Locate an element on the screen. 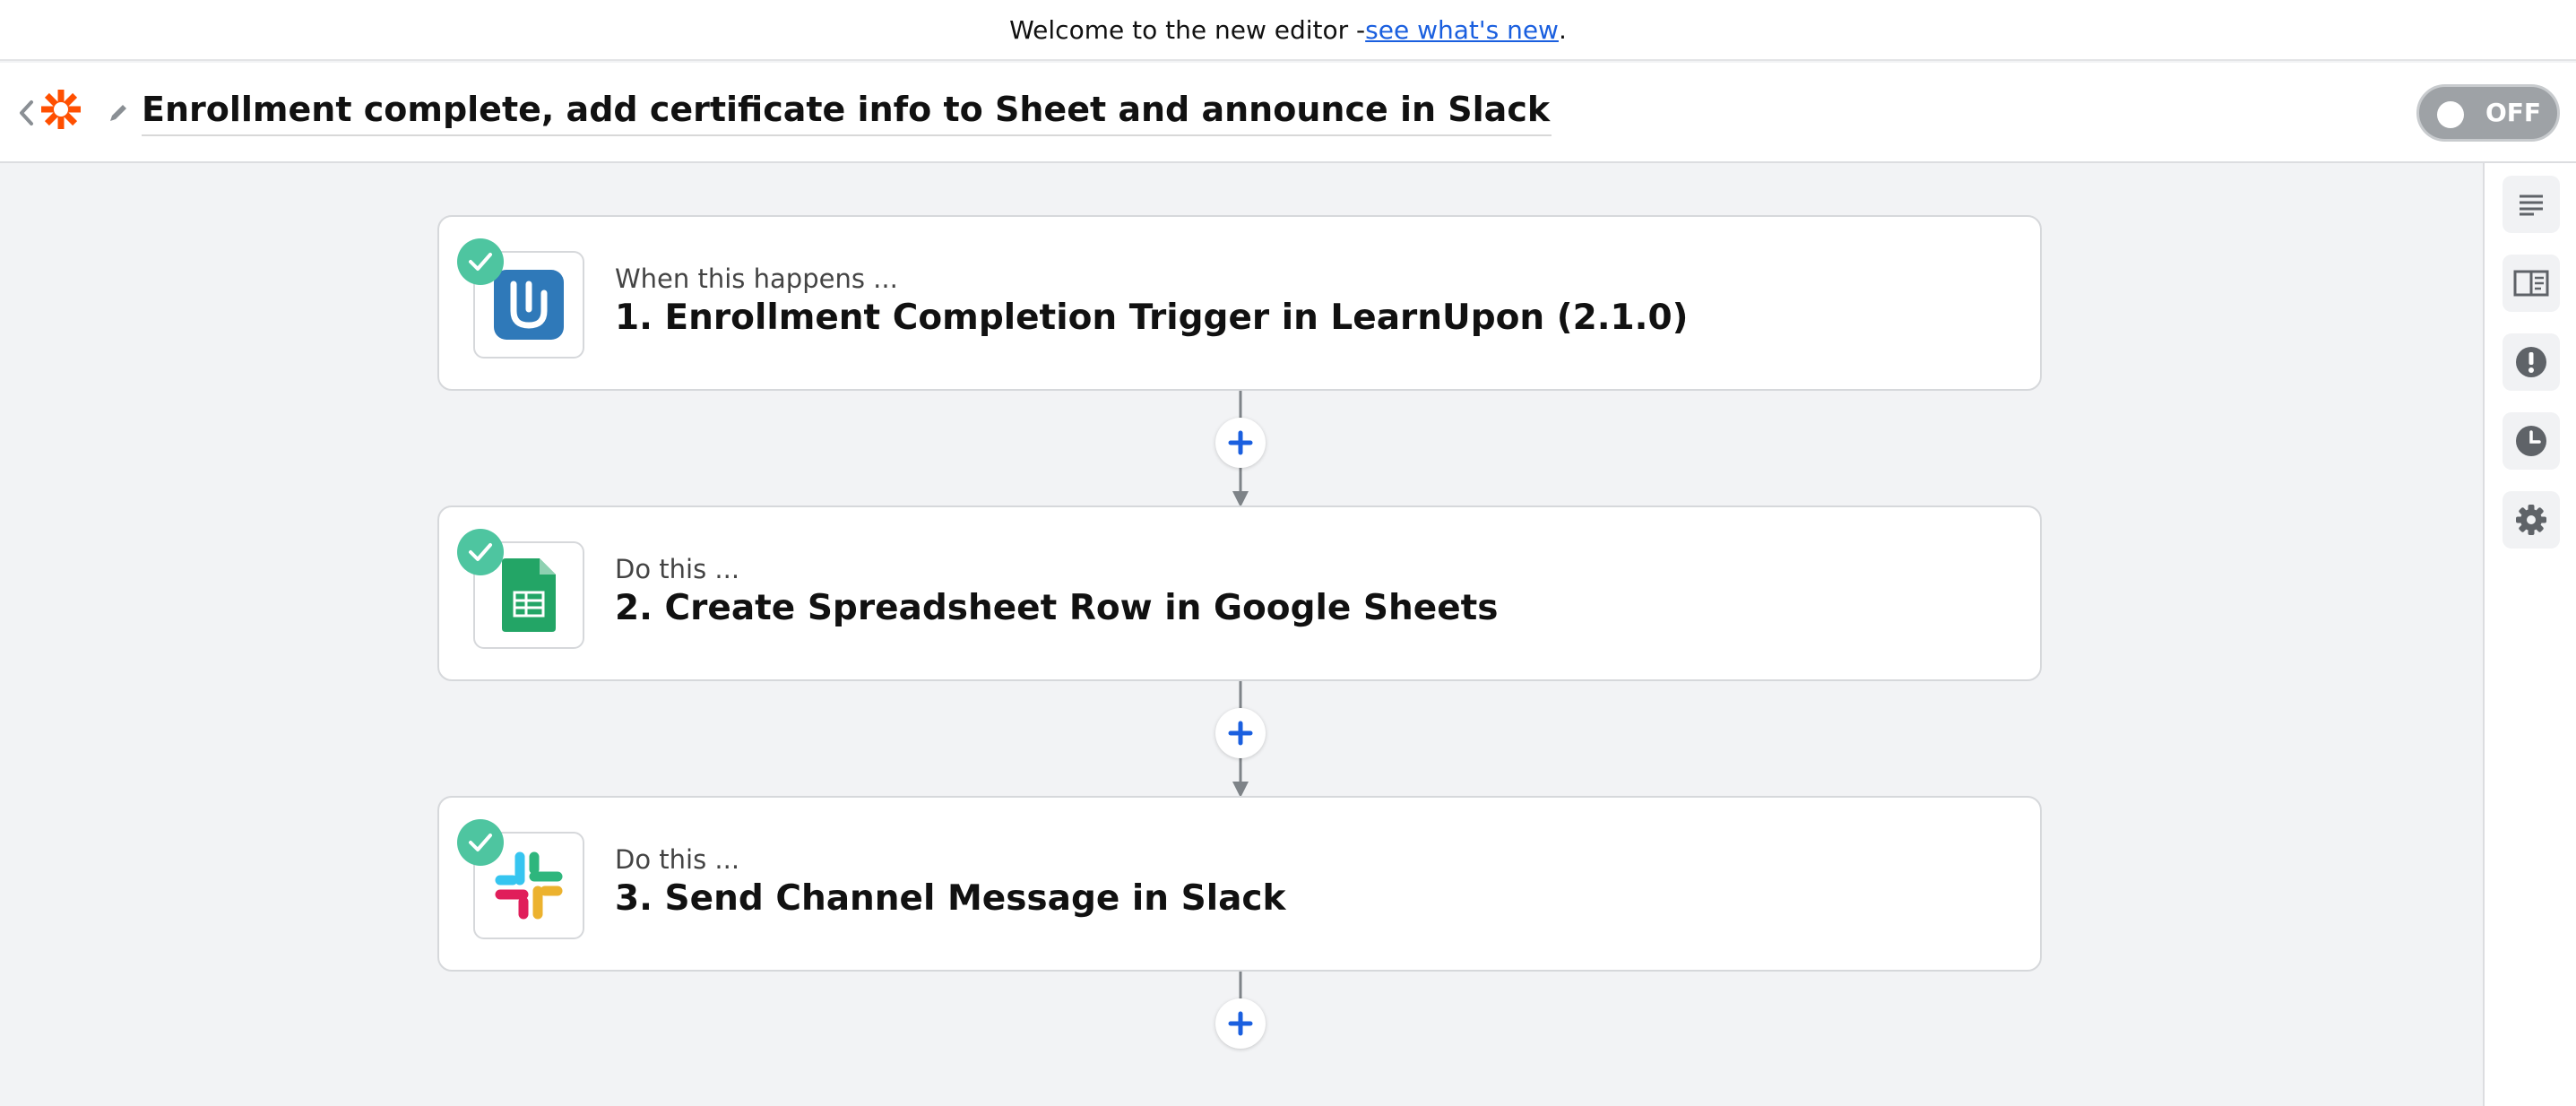  history-button is located at coordinates (2531, 441).